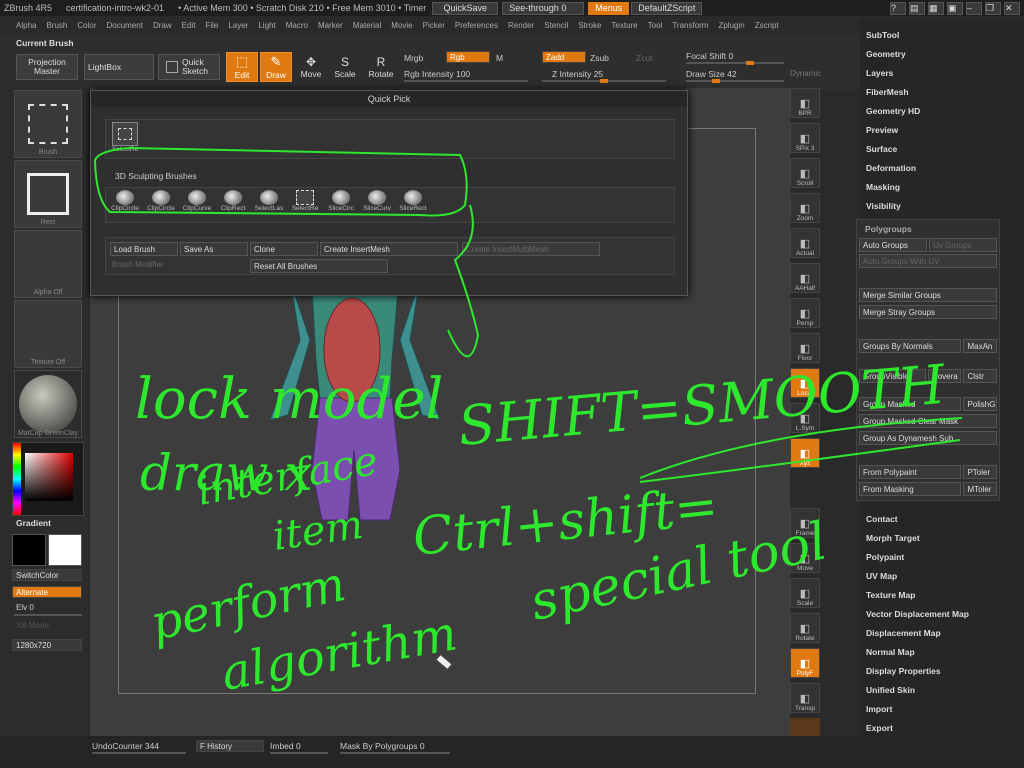 This screenshot has height=768, width=1024. Describe the element at coordinates (463, 281) in the screenshot. I see `annotation-stroke` at that location.